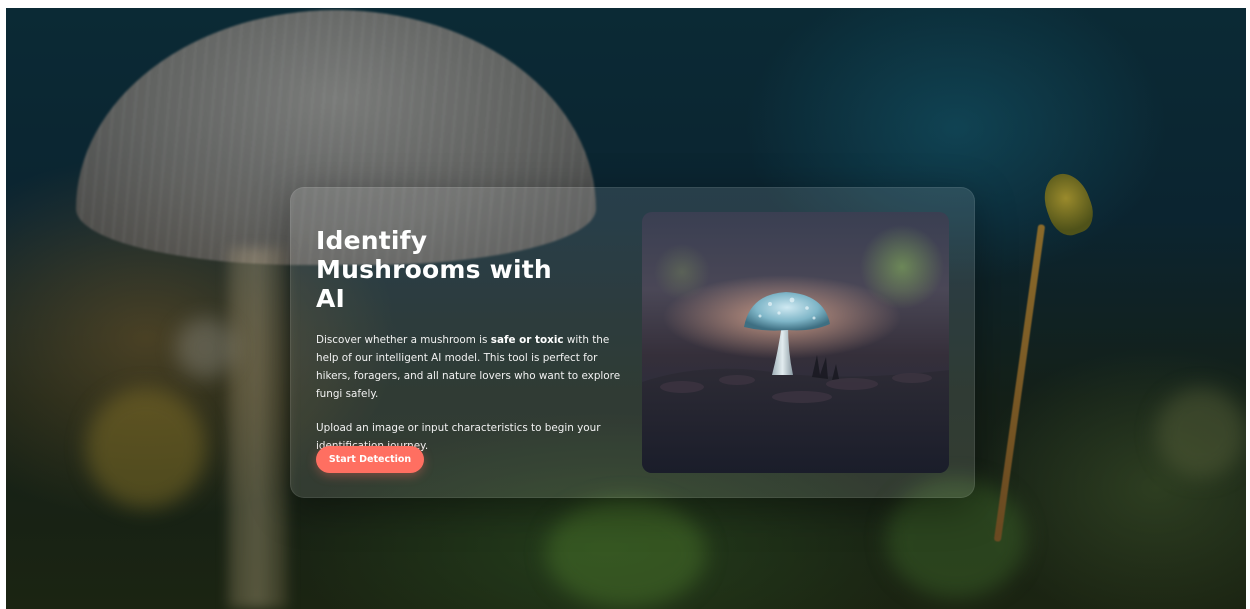 This screenshot has height=609, width=1250. What do you see at coordinates (1019, 383) in the screenshot?
I see `background-sprout-stalk` at bounding box center [1019, 383].